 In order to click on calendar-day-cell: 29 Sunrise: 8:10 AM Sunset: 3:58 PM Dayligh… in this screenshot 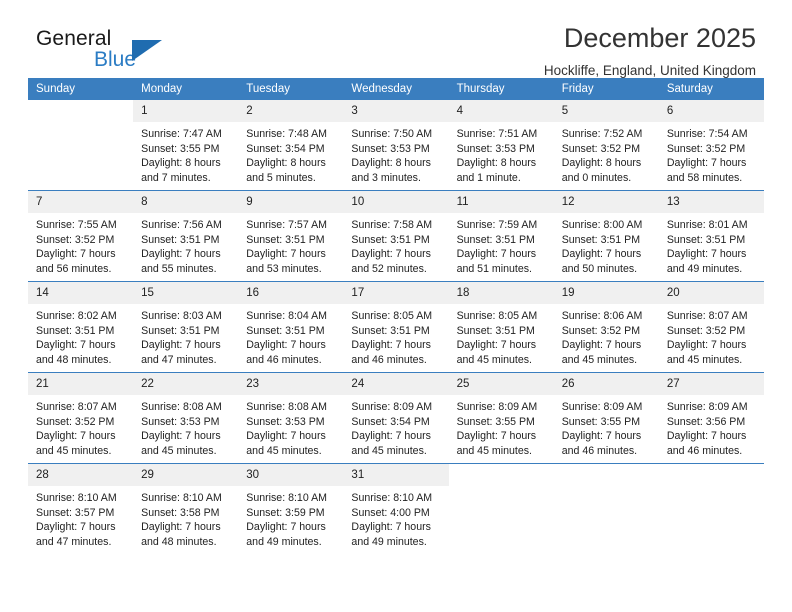, I will do `click(186, 508)`.